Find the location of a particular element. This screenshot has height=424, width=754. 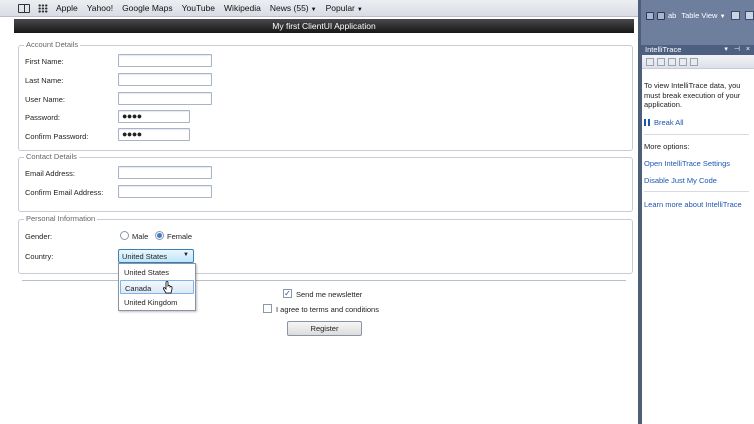

terms-checkbox is located at coordinates (267, 308).